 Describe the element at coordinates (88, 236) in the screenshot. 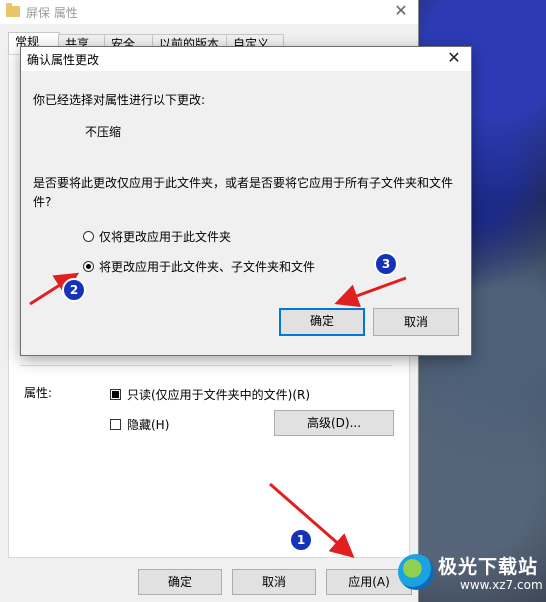

I see `radio-folder-only` at that location.